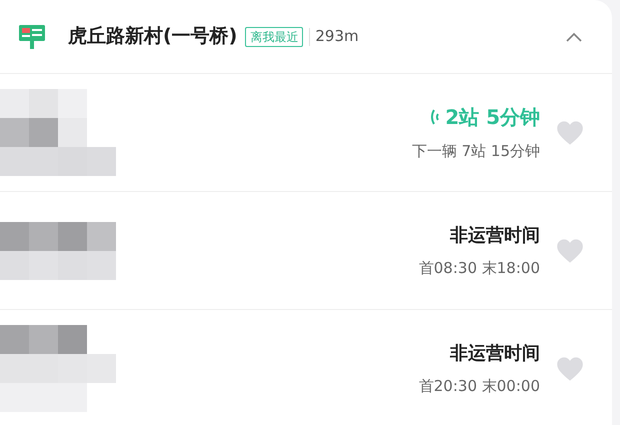  What do you see at coordinates (479, 386) in the screenshot?
I see `schedule-text: 首20:30 末00:00` at bounding box center [479, 386].